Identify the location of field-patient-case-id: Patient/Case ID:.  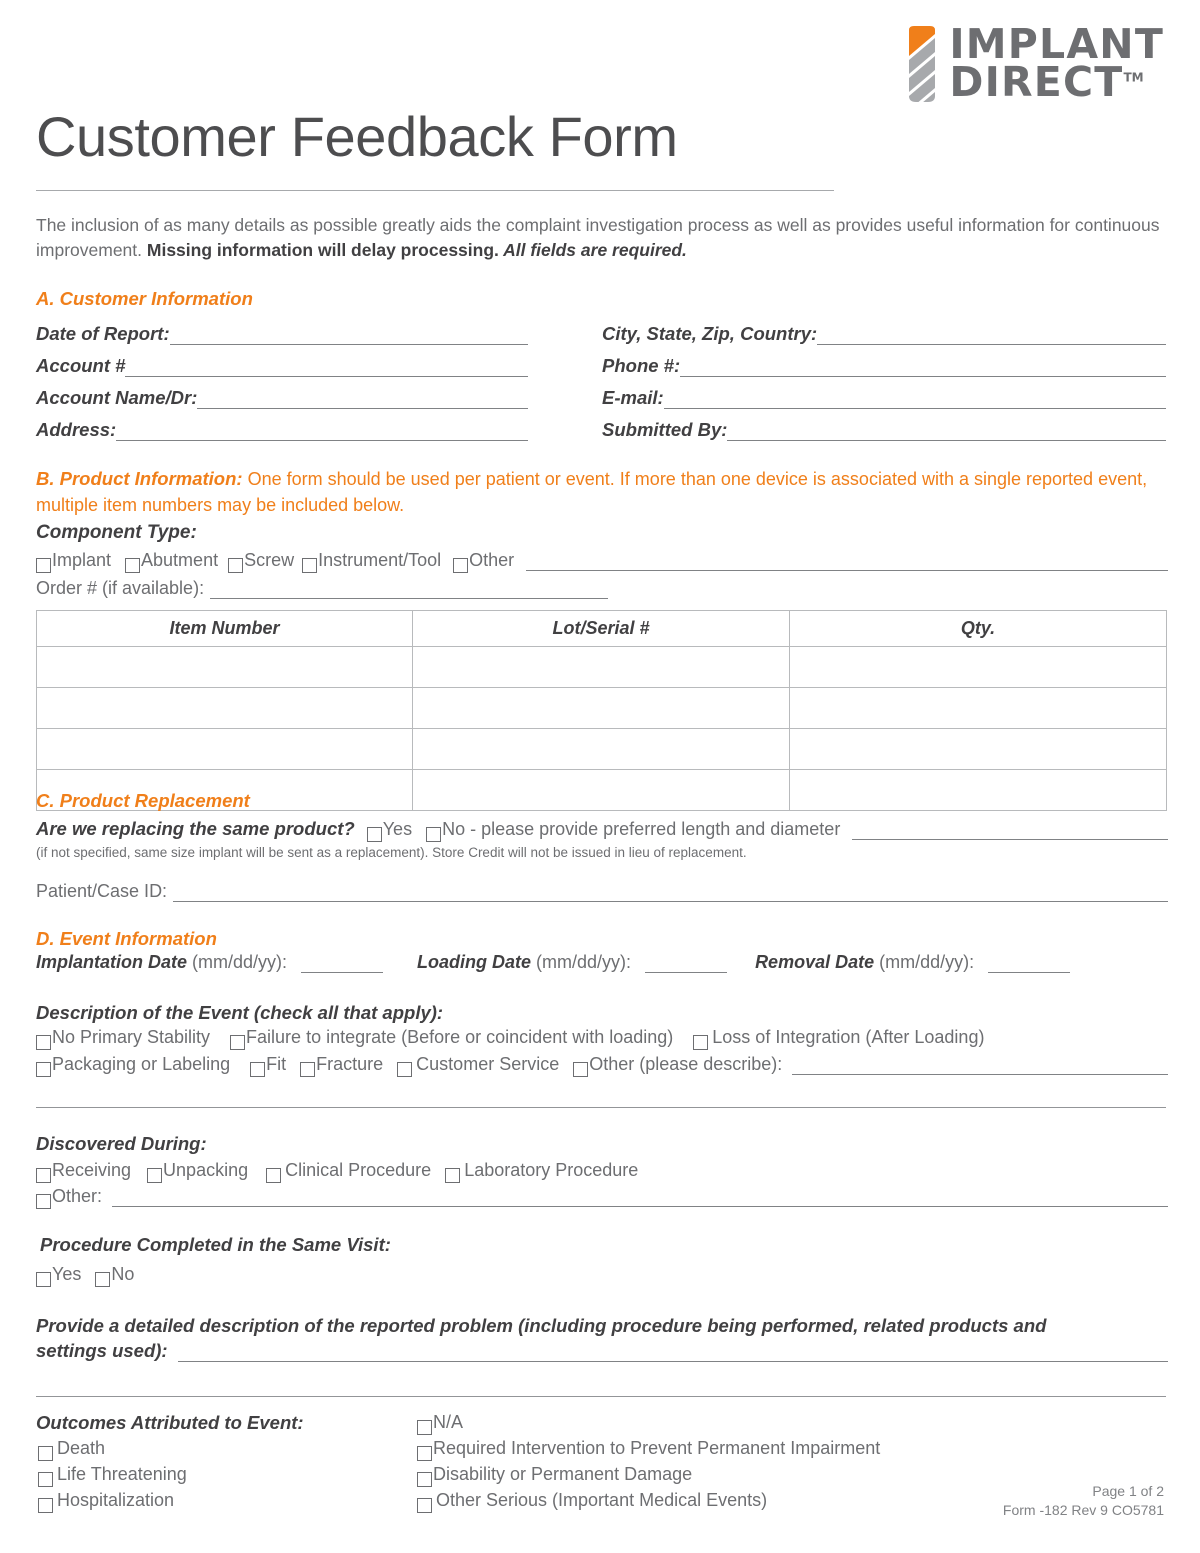
(602, 891).